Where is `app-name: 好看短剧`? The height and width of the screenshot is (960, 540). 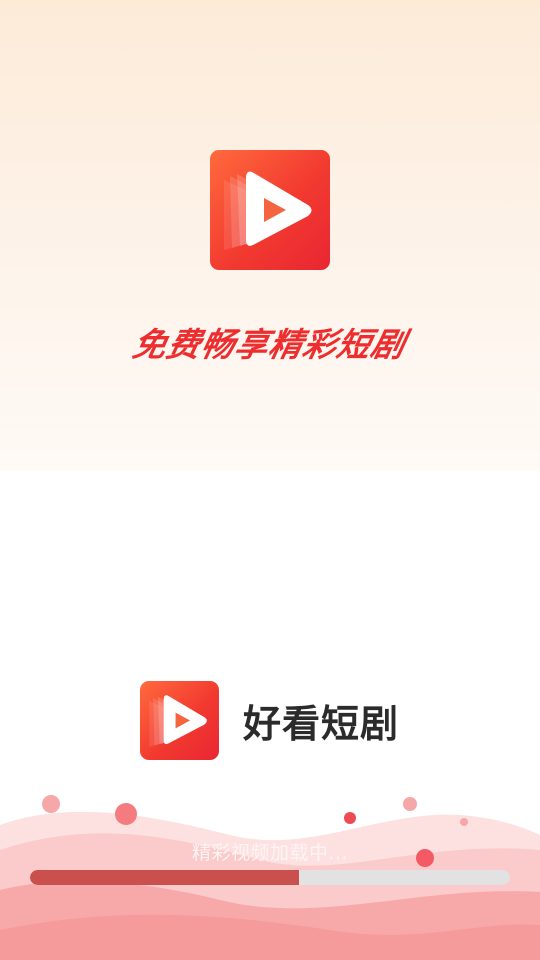 app-name: 好看短剧 is located at coordinates (321, 723).